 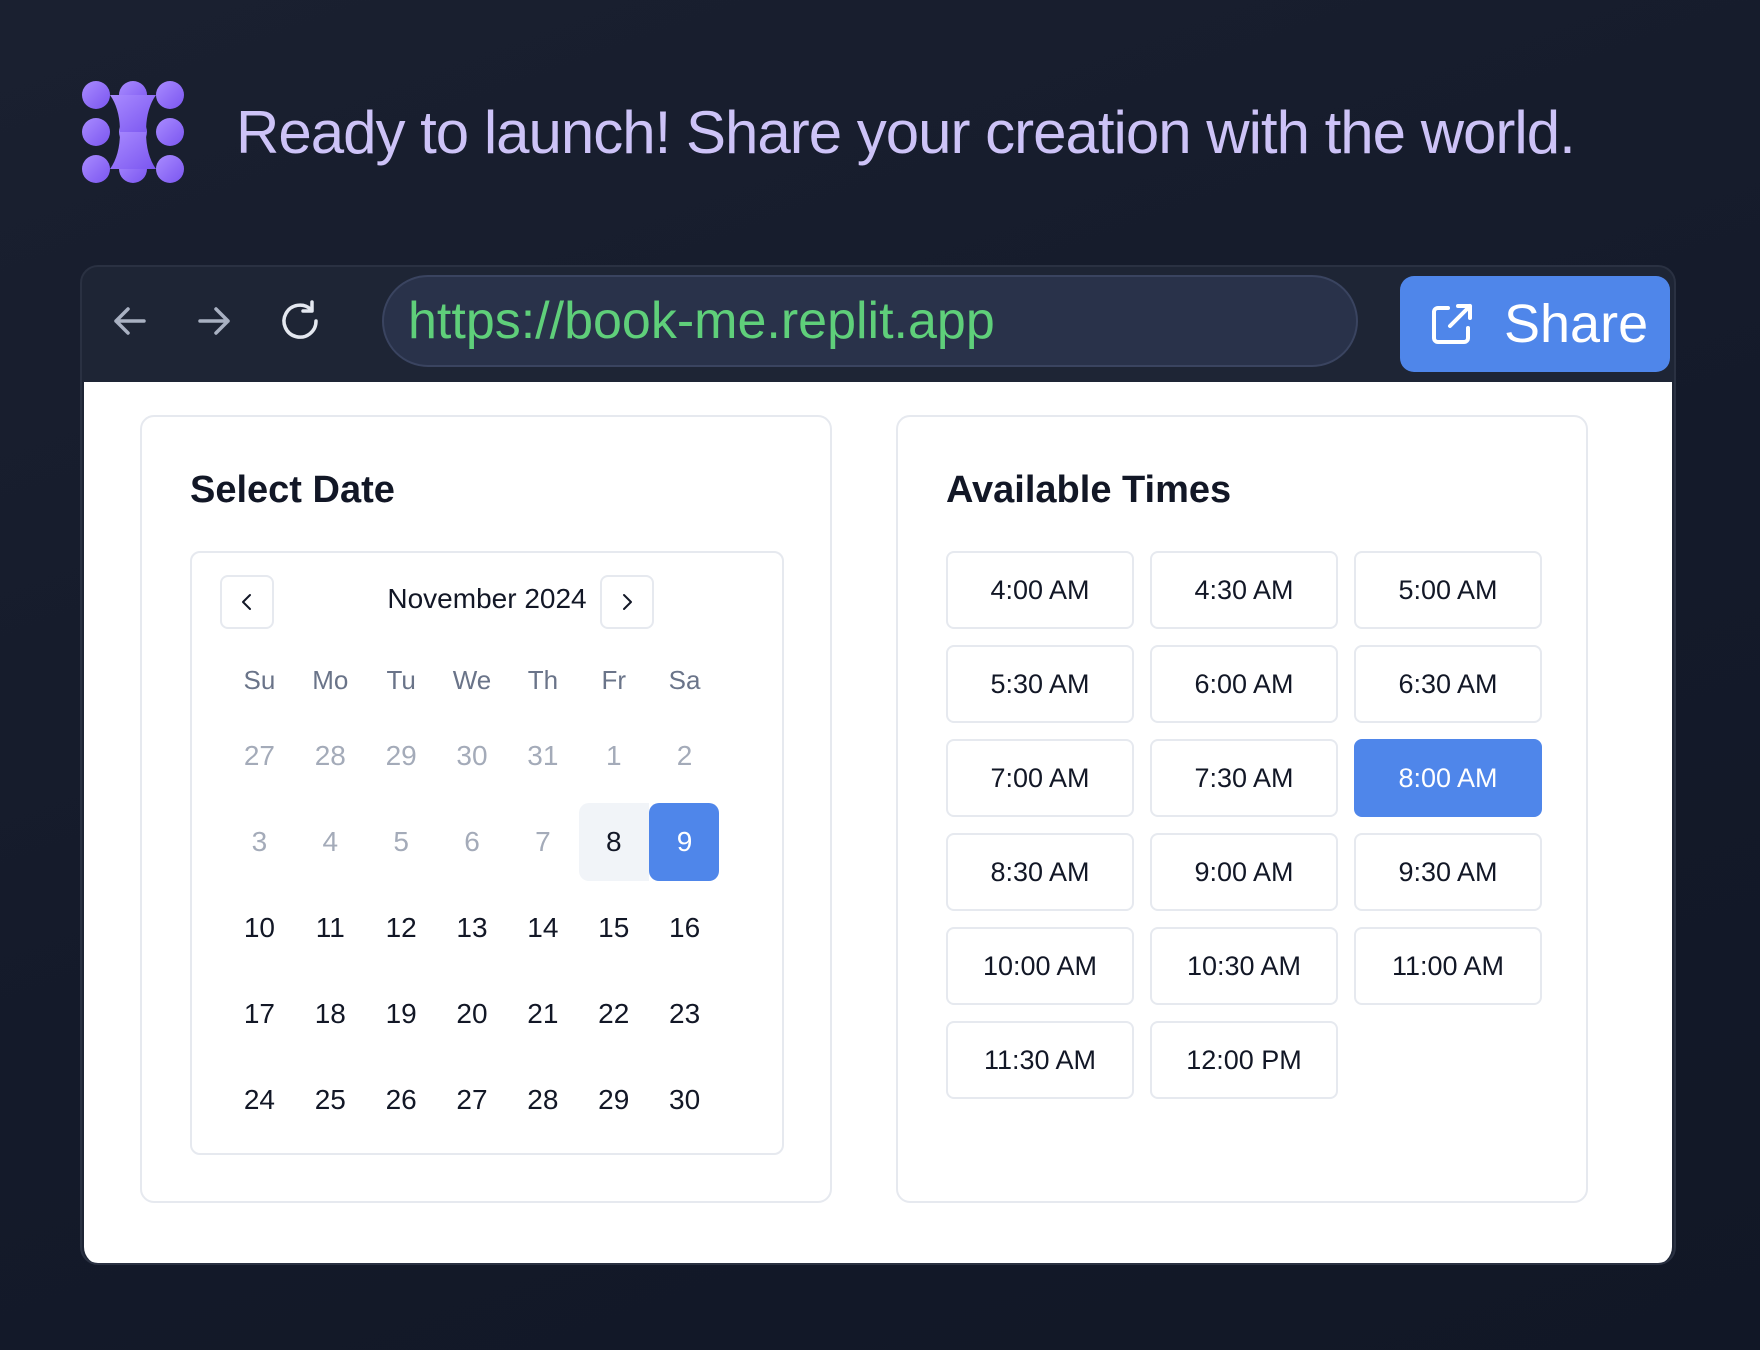 What do you see at coordinates (1448, 684) in the screenshot?
I see `time-slot: 6:30 AM` at bounding box center [1448, 684].